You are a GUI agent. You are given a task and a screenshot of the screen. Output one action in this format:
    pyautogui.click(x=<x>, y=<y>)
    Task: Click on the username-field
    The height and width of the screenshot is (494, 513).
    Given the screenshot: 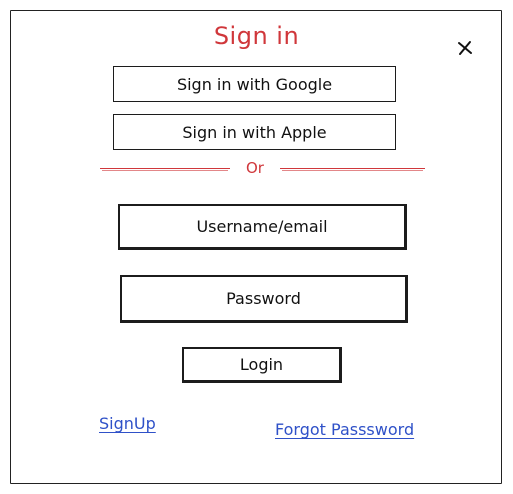 What is the action you would take?
    pyautogui.click(x=262, y=227)
    